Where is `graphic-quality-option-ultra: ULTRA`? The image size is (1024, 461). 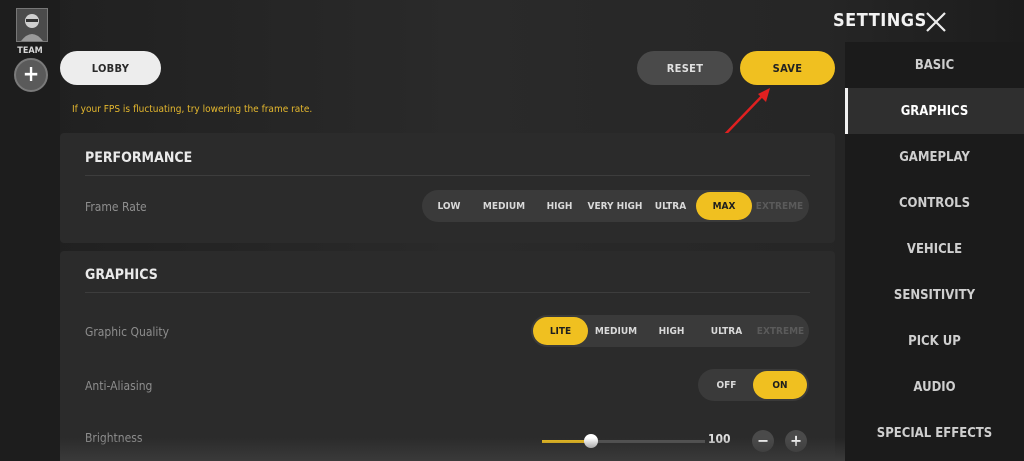
graphic-quality-option-ultra: ULTRA is located at coordinates (726, 331).